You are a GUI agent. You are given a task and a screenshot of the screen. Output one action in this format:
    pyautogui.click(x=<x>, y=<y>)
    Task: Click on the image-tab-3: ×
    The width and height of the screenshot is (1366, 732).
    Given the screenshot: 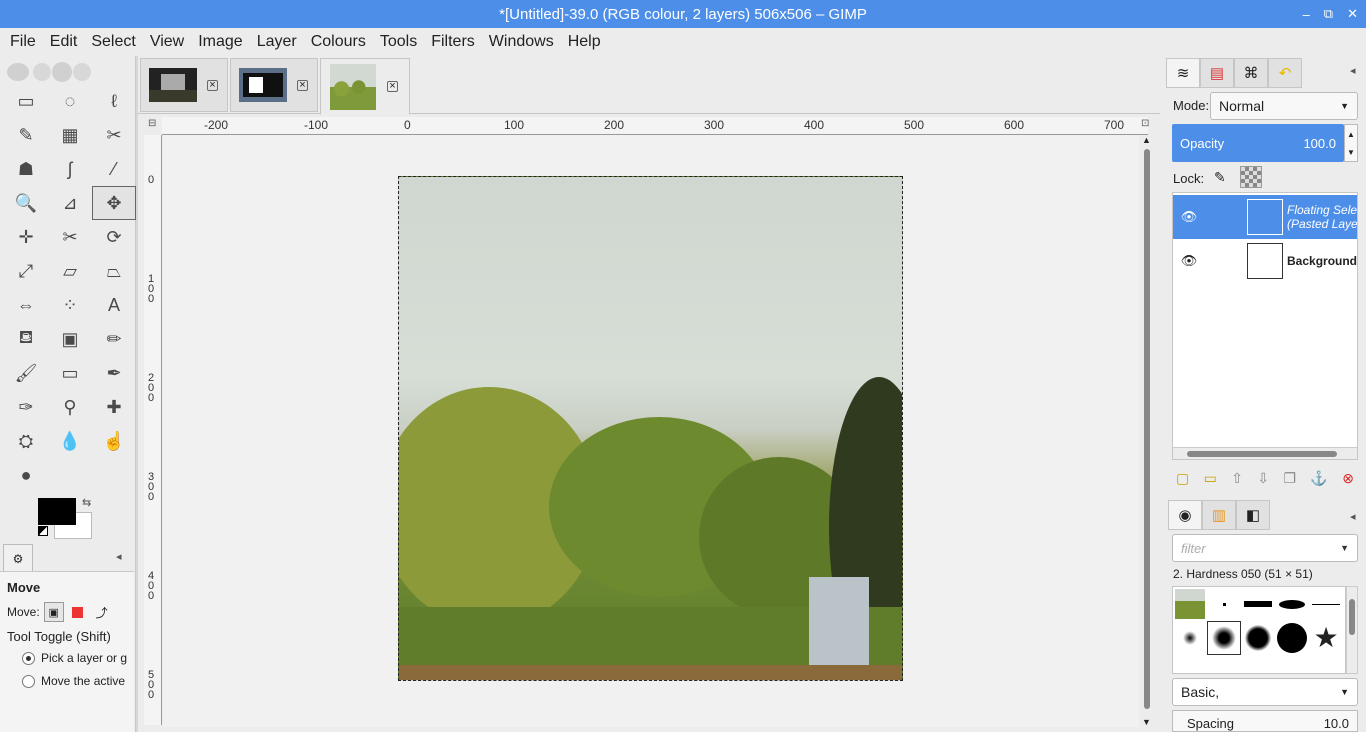 What is the action you would take?
    pyautogui.click(x=365, y=86)
    